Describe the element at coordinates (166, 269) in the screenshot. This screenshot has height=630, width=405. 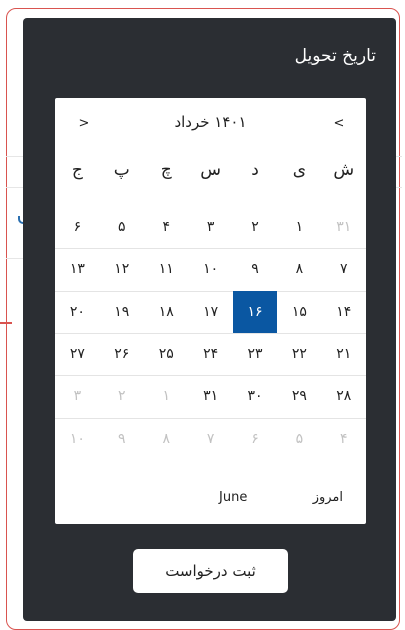
I see `day-cell: ۱۱` at that location.